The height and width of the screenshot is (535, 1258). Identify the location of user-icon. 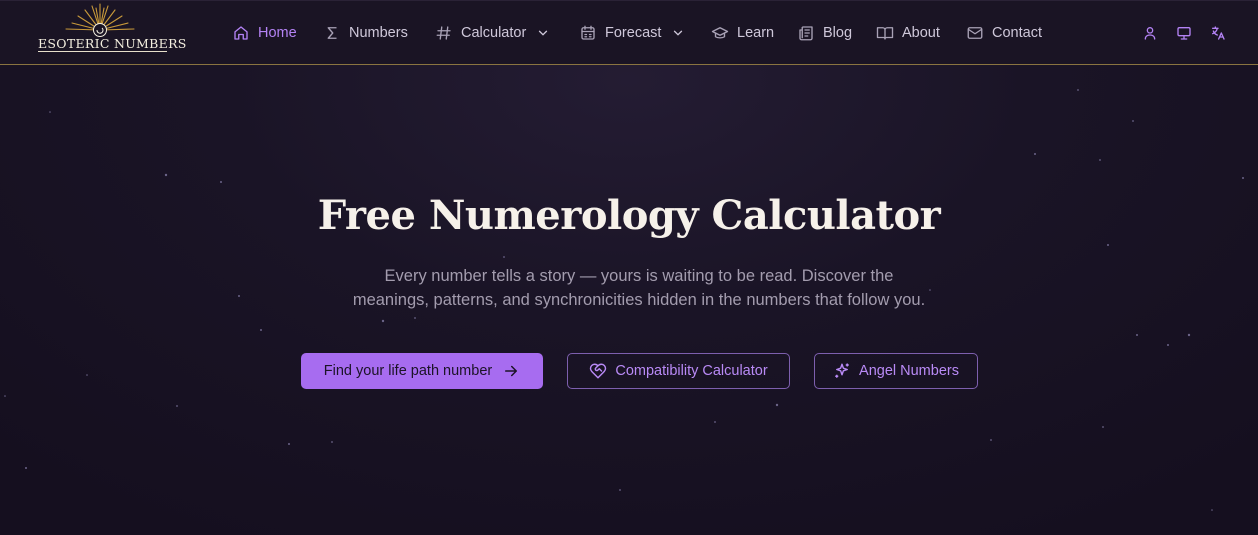
(1150, 33).